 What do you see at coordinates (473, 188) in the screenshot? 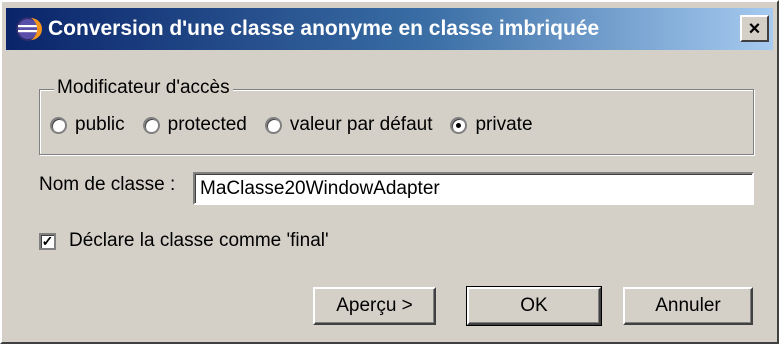
I see `class-name-input` at bounding box center [473, 188].